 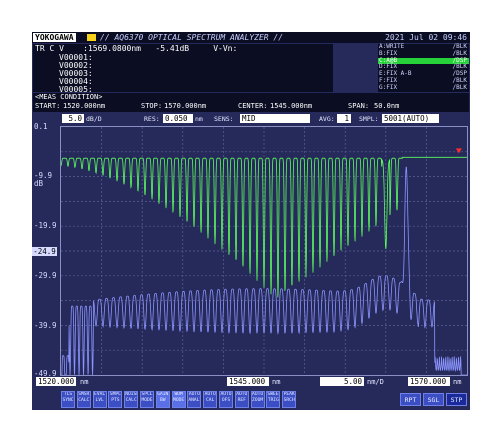 I want to click on x-center-unit: nm, so click(x=276, y=382).